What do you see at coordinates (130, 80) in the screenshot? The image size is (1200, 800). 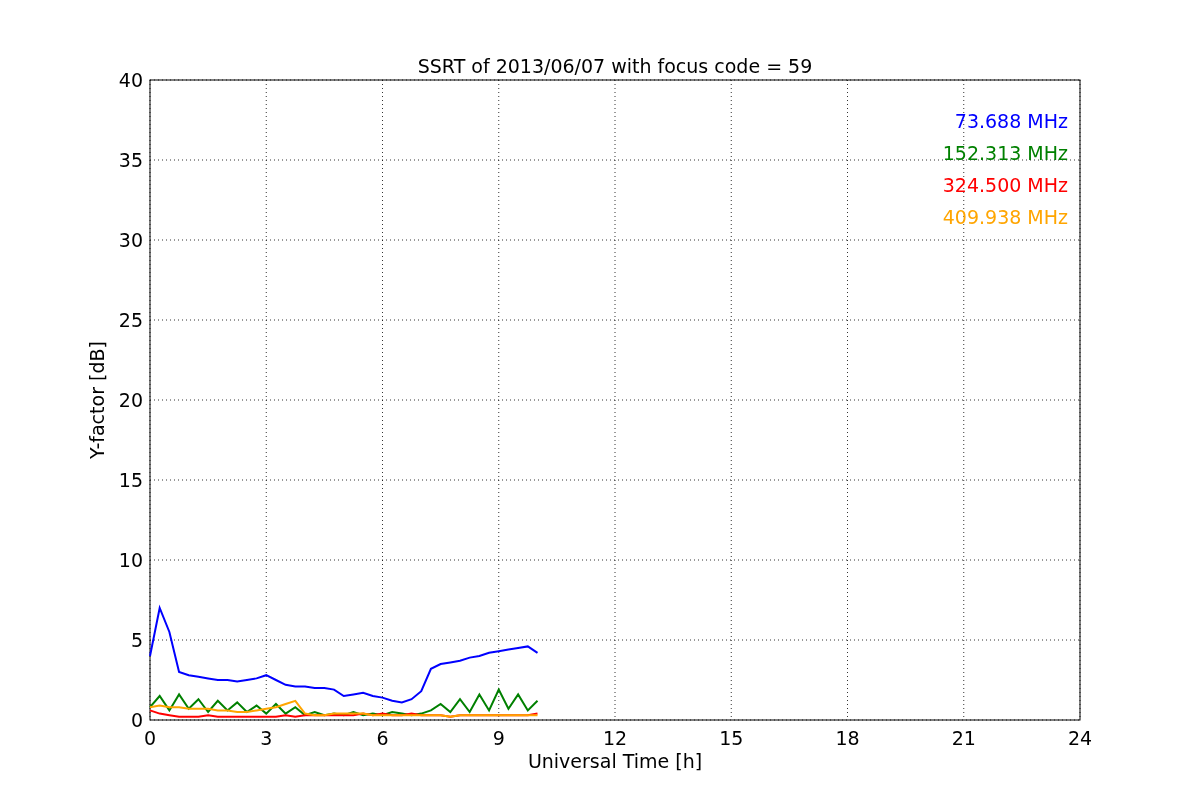 I see `y-tick-label: 40` at bounding box center [130, 80].